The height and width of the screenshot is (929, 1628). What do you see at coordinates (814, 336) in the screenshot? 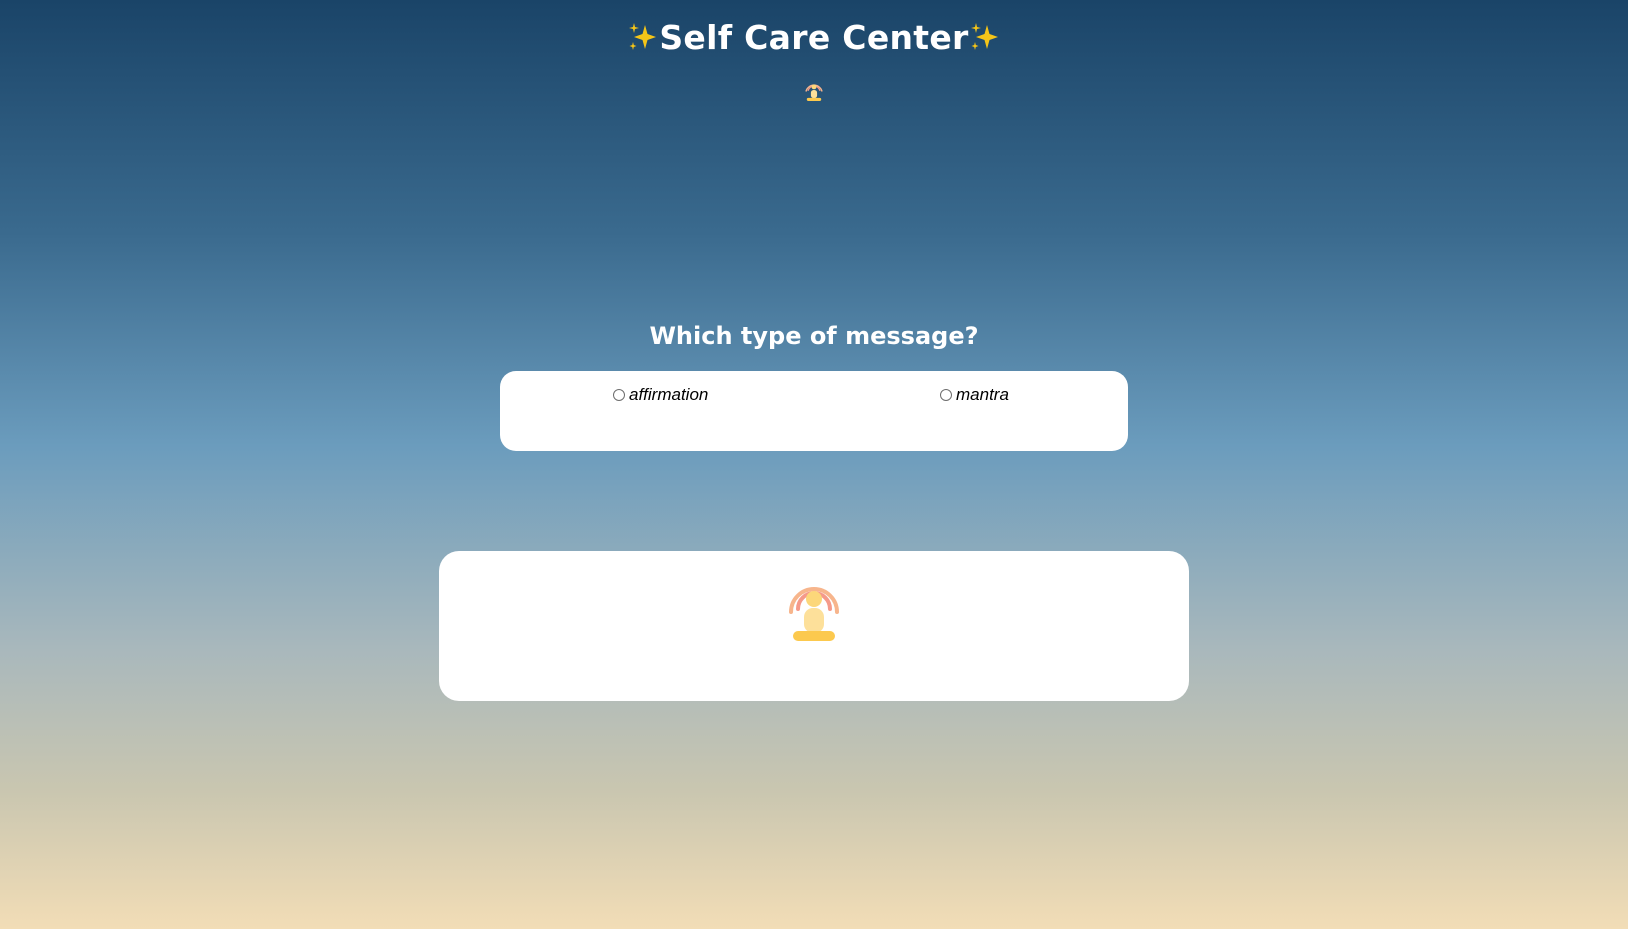
I see `question-heading: Which type of message?` at bounding box center [814, 336].